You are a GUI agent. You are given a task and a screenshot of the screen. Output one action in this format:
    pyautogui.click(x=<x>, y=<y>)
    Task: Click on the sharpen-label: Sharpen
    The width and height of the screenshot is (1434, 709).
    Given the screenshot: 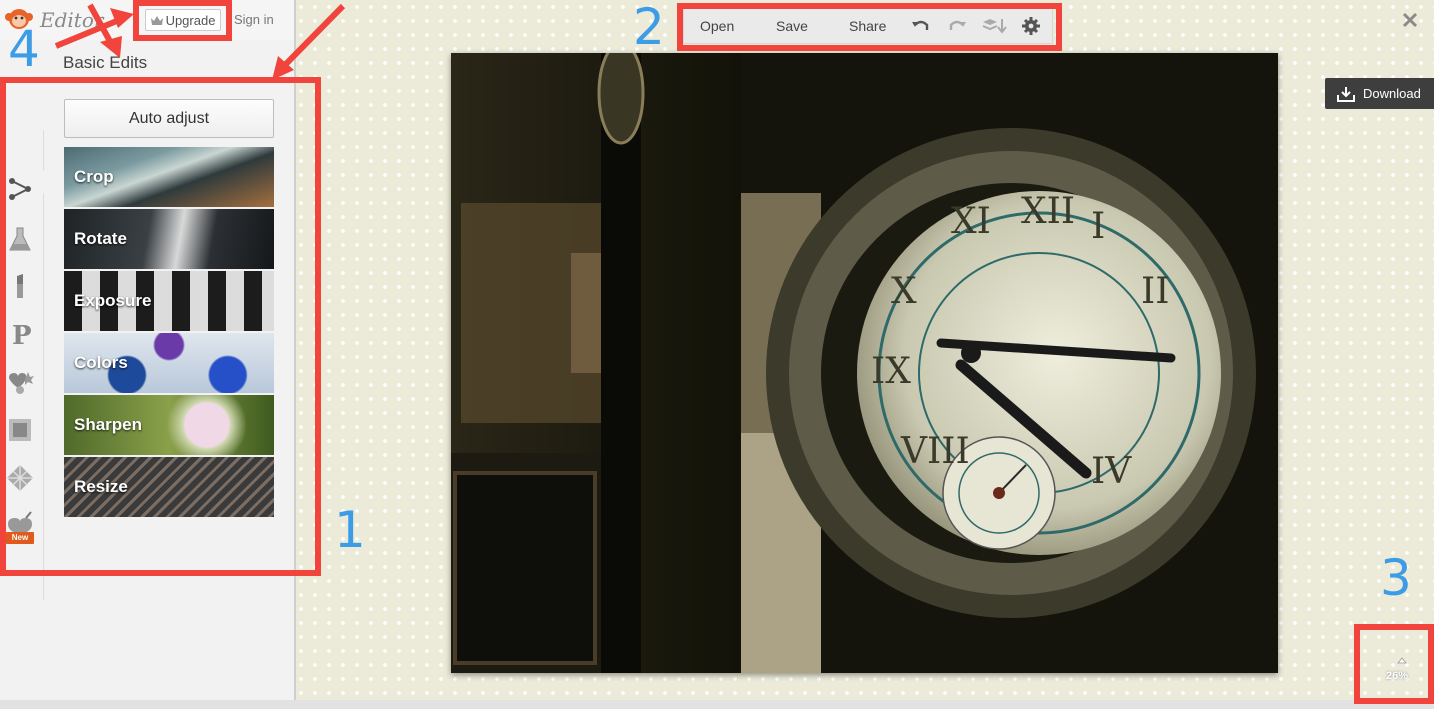 What is the action you would take?
    pyautogui.click(x=108, y=424)
    